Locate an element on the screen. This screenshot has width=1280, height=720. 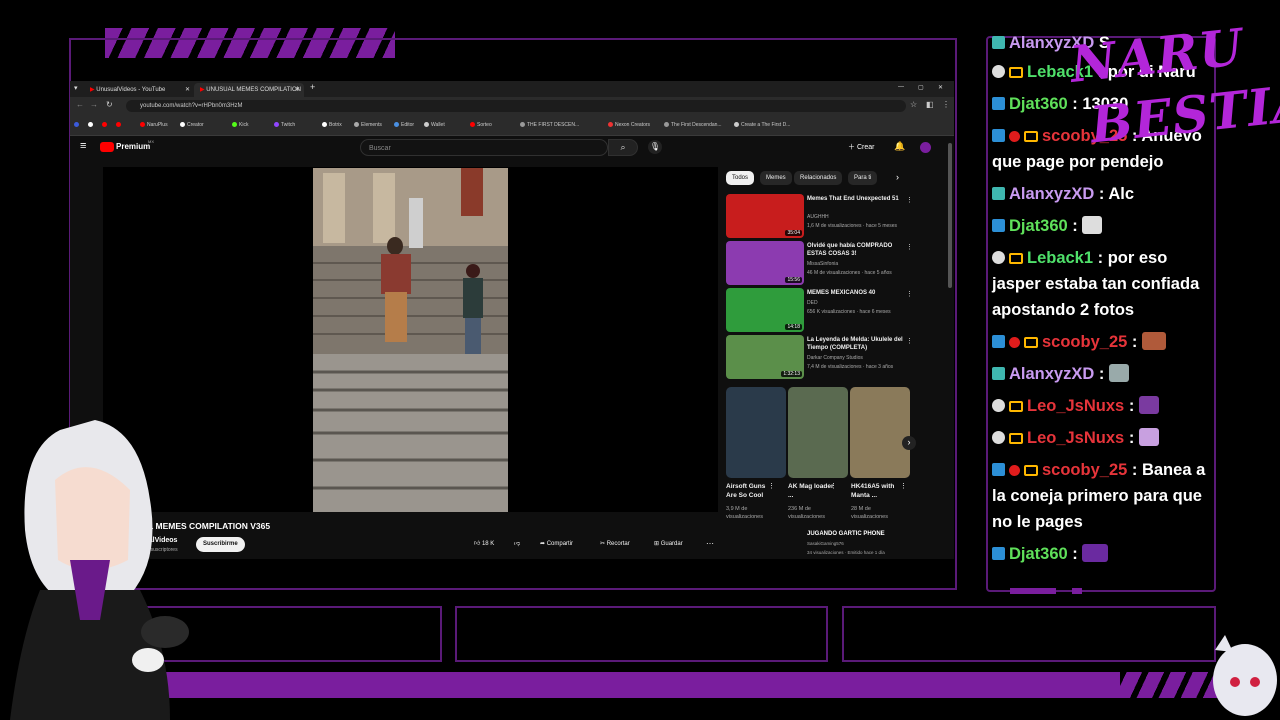
bookmark-sorteo: Sorteo is located at coordinates (481, 125).